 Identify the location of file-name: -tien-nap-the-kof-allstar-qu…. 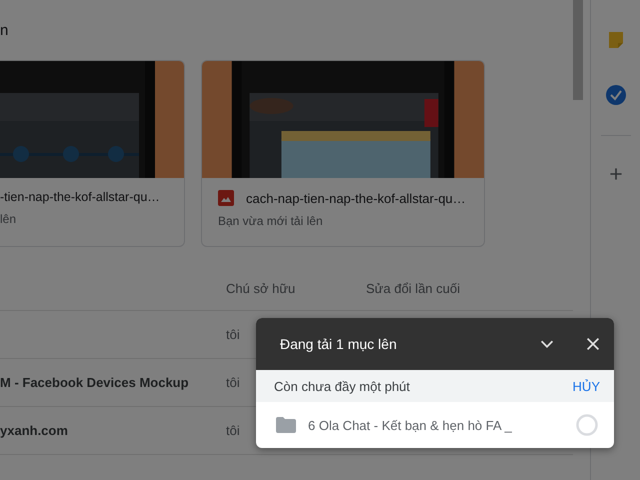
(80, 197).